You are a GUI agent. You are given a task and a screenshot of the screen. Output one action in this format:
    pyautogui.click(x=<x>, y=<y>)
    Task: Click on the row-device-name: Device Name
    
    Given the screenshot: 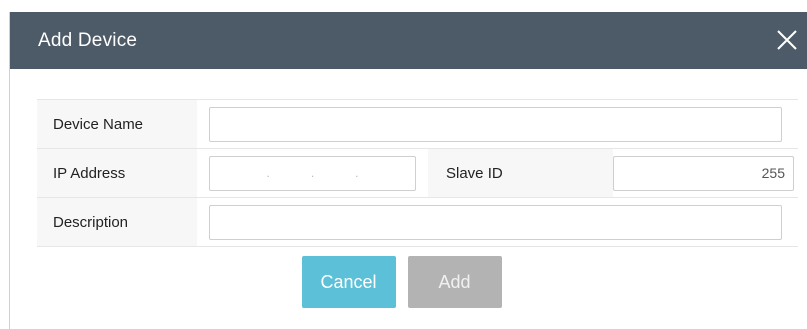 What is the action you would take?
    pyautogui.click(x=417, y=124)
    